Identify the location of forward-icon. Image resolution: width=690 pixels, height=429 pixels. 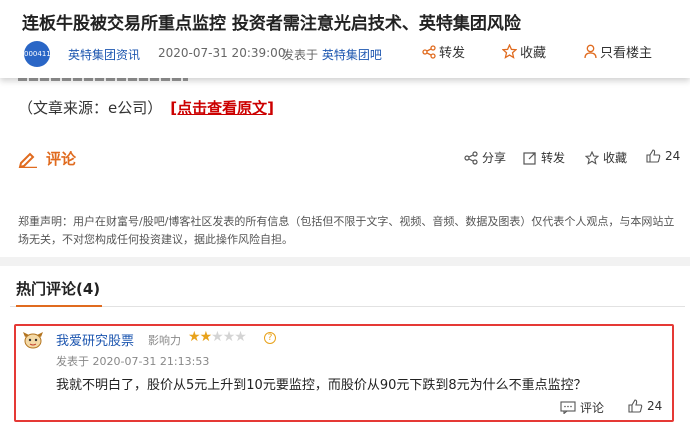
(529, 158).